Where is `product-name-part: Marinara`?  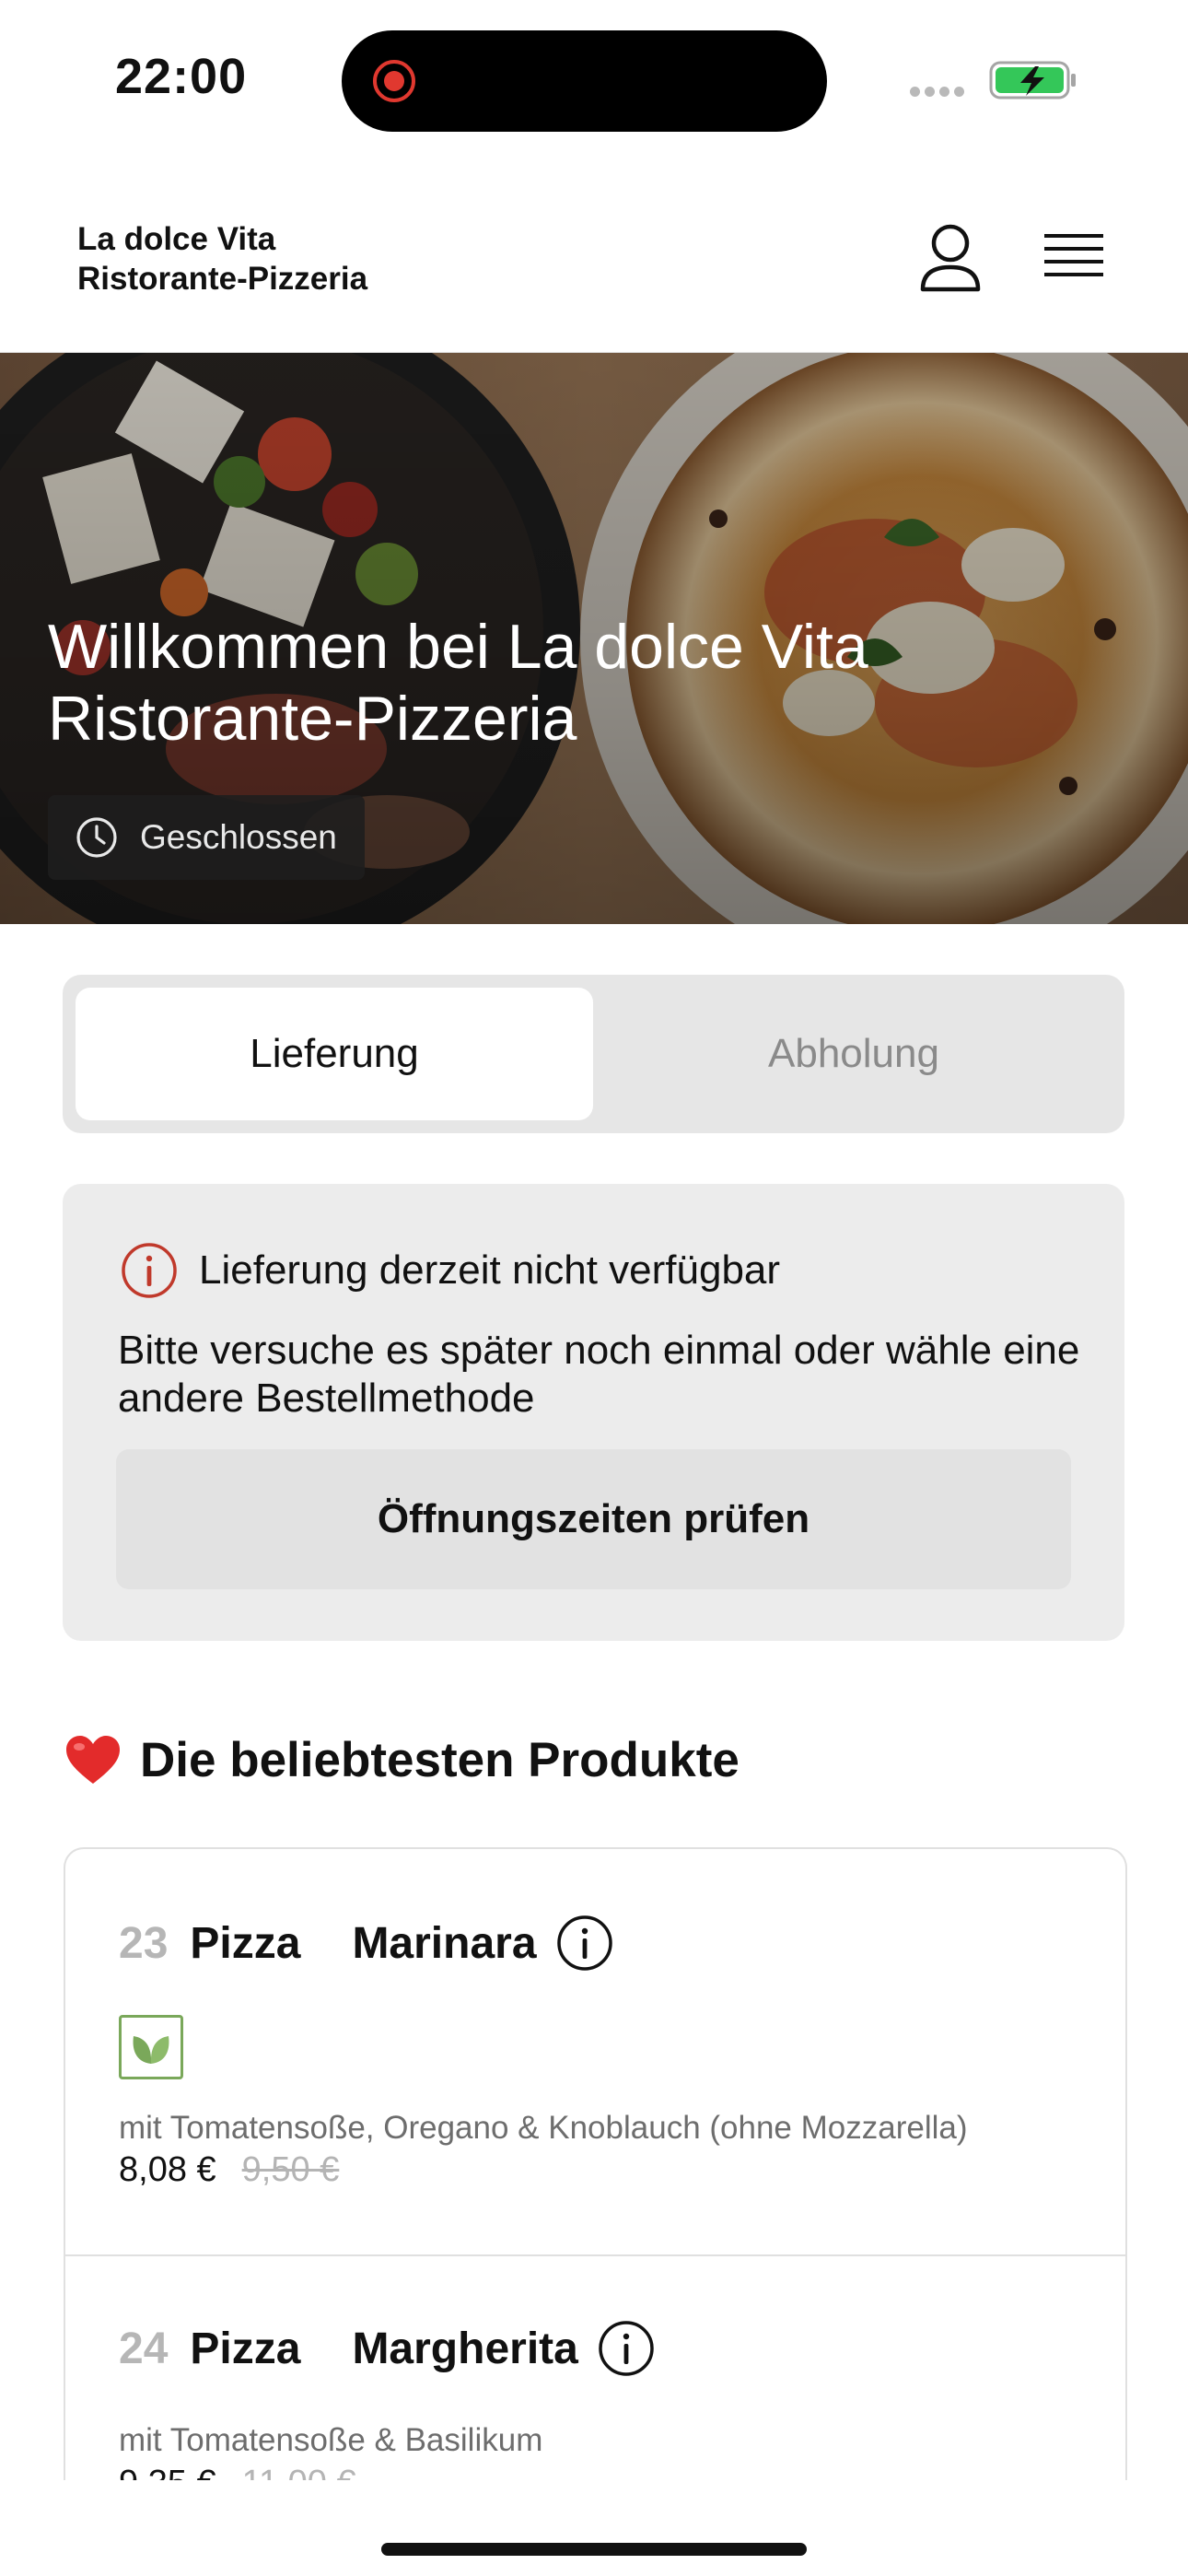 product-name-part: Marinara is located at coordinates (444, 1943).